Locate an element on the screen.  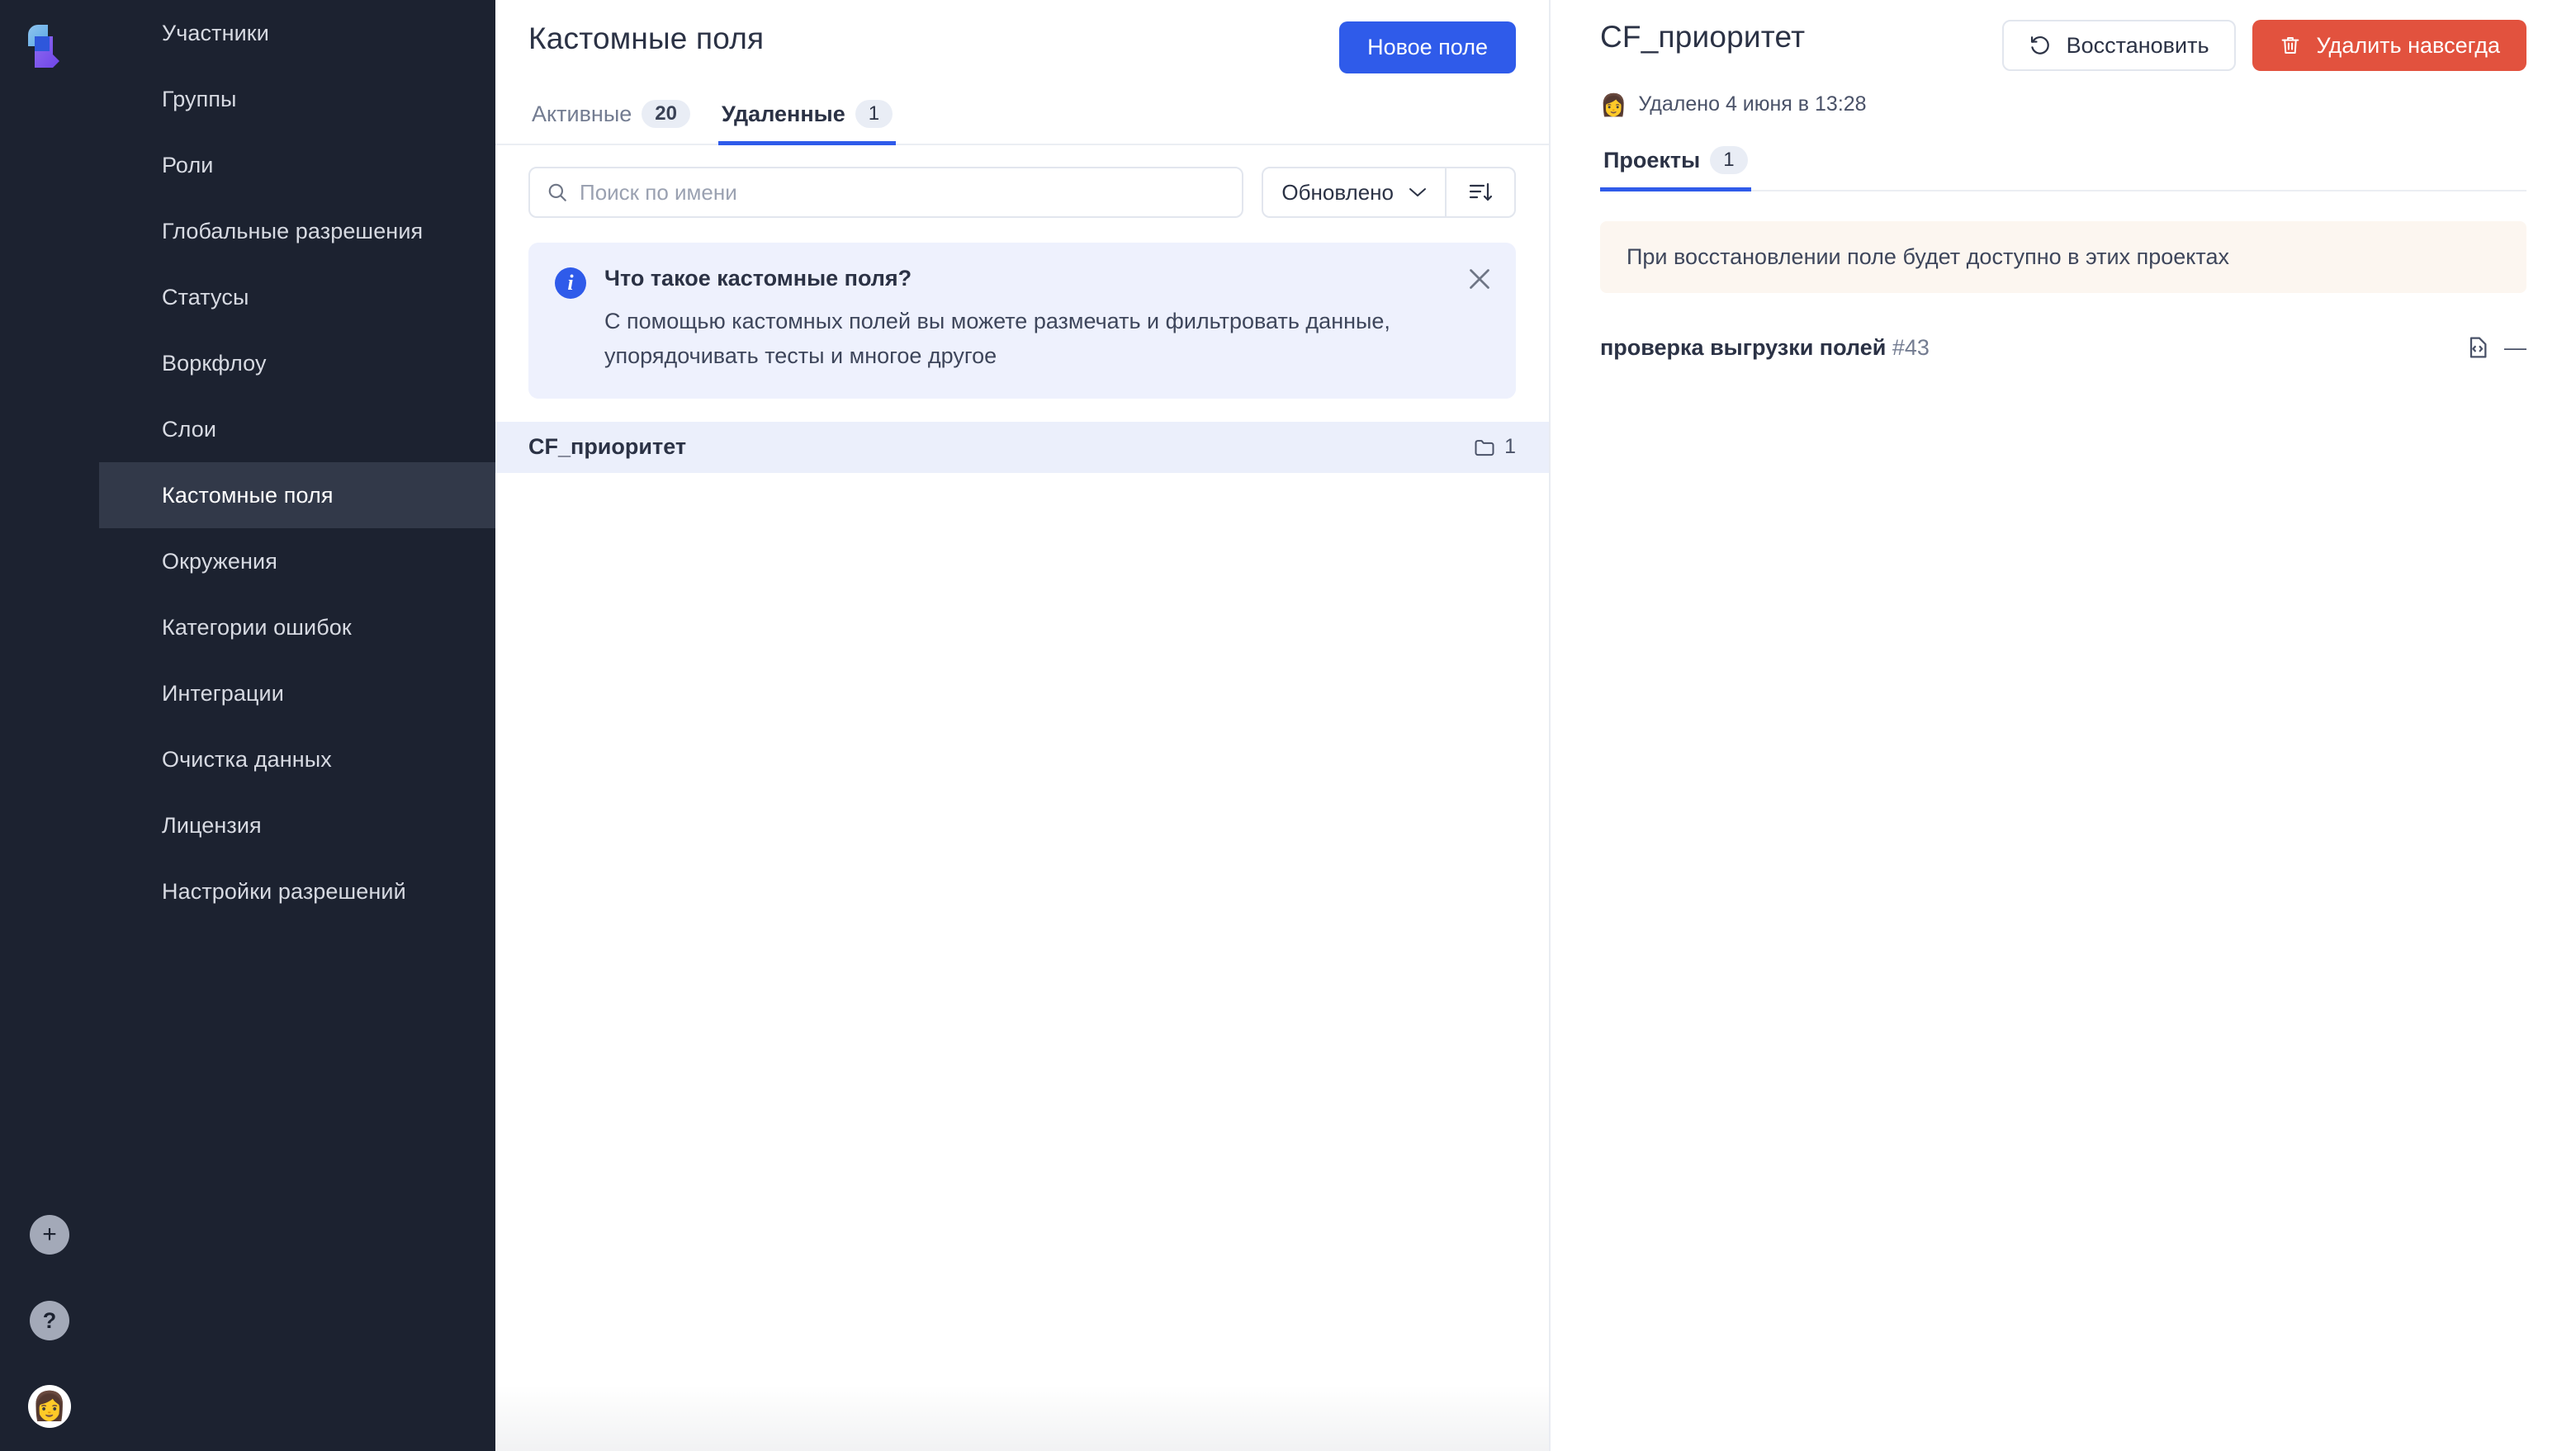
restore-button: Восстановить is located at coordinates (2118, 45).